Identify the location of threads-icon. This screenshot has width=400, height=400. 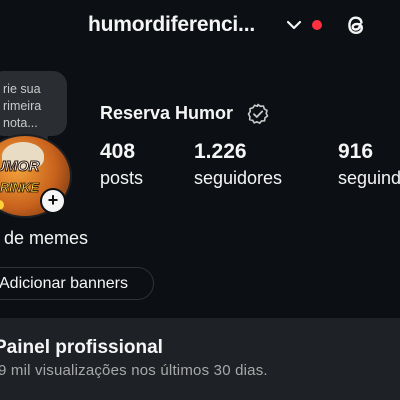
(356, 25).